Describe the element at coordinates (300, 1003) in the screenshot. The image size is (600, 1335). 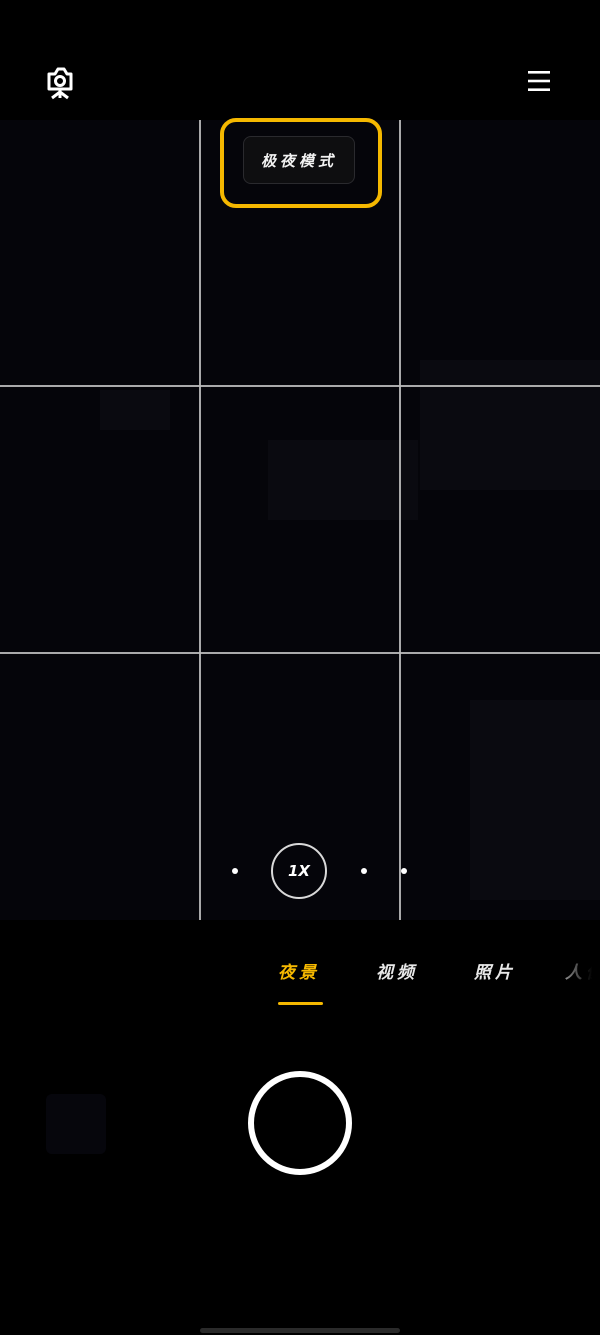
I see `active-tab-indicator` at that location.